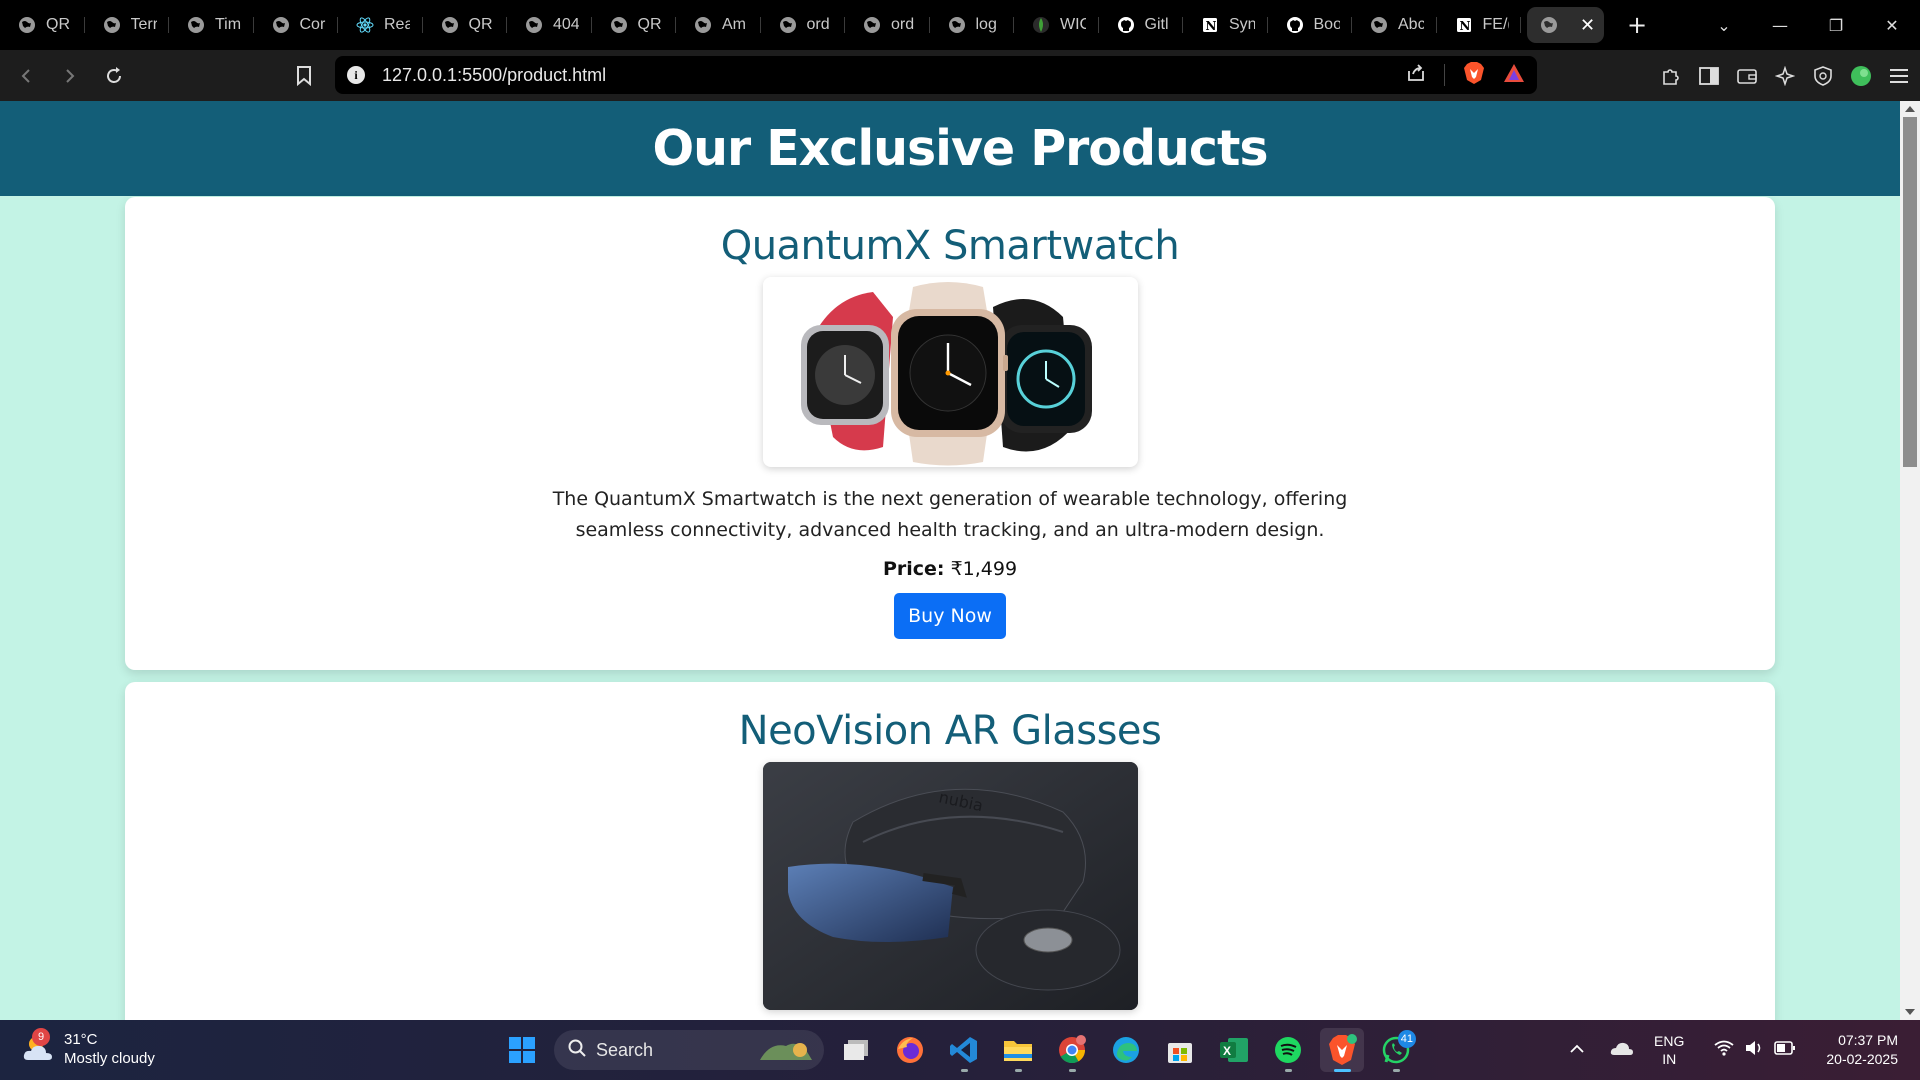 This screenshot has width=1920, height=1080. What do you see at coordinates (1587, 25) in the screenshot?
I see `close-tab-icon: ✕` at bounding box center [1587, 25].